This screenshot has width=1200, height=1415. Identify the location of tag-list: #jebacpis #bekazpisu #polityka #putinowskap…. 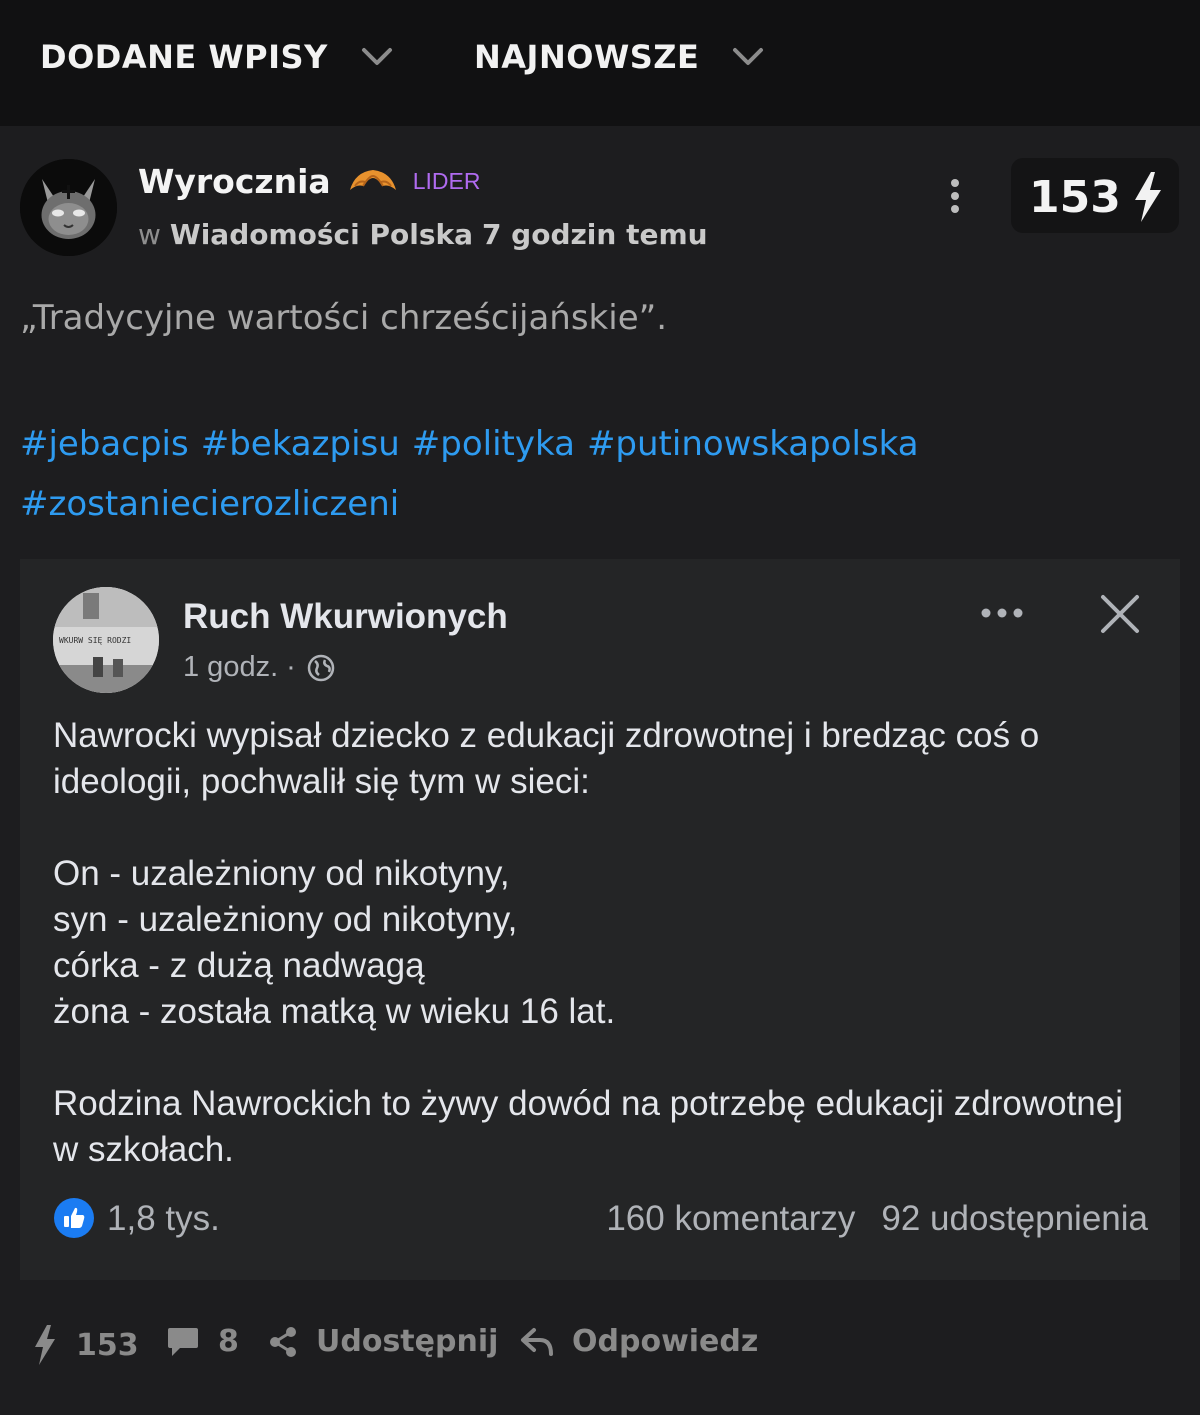
(580, 474).